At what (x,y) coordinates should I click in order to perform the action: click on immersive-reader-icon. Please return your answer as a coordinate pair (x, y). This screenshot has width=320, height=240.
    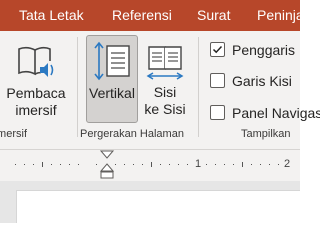
    Looking at the image, I should click on (36, 61).